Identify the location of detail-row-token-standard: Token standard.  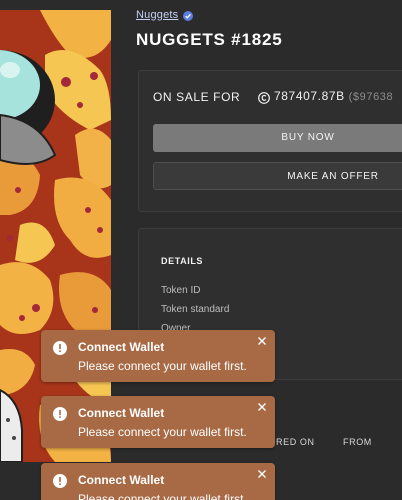
(195, 309).